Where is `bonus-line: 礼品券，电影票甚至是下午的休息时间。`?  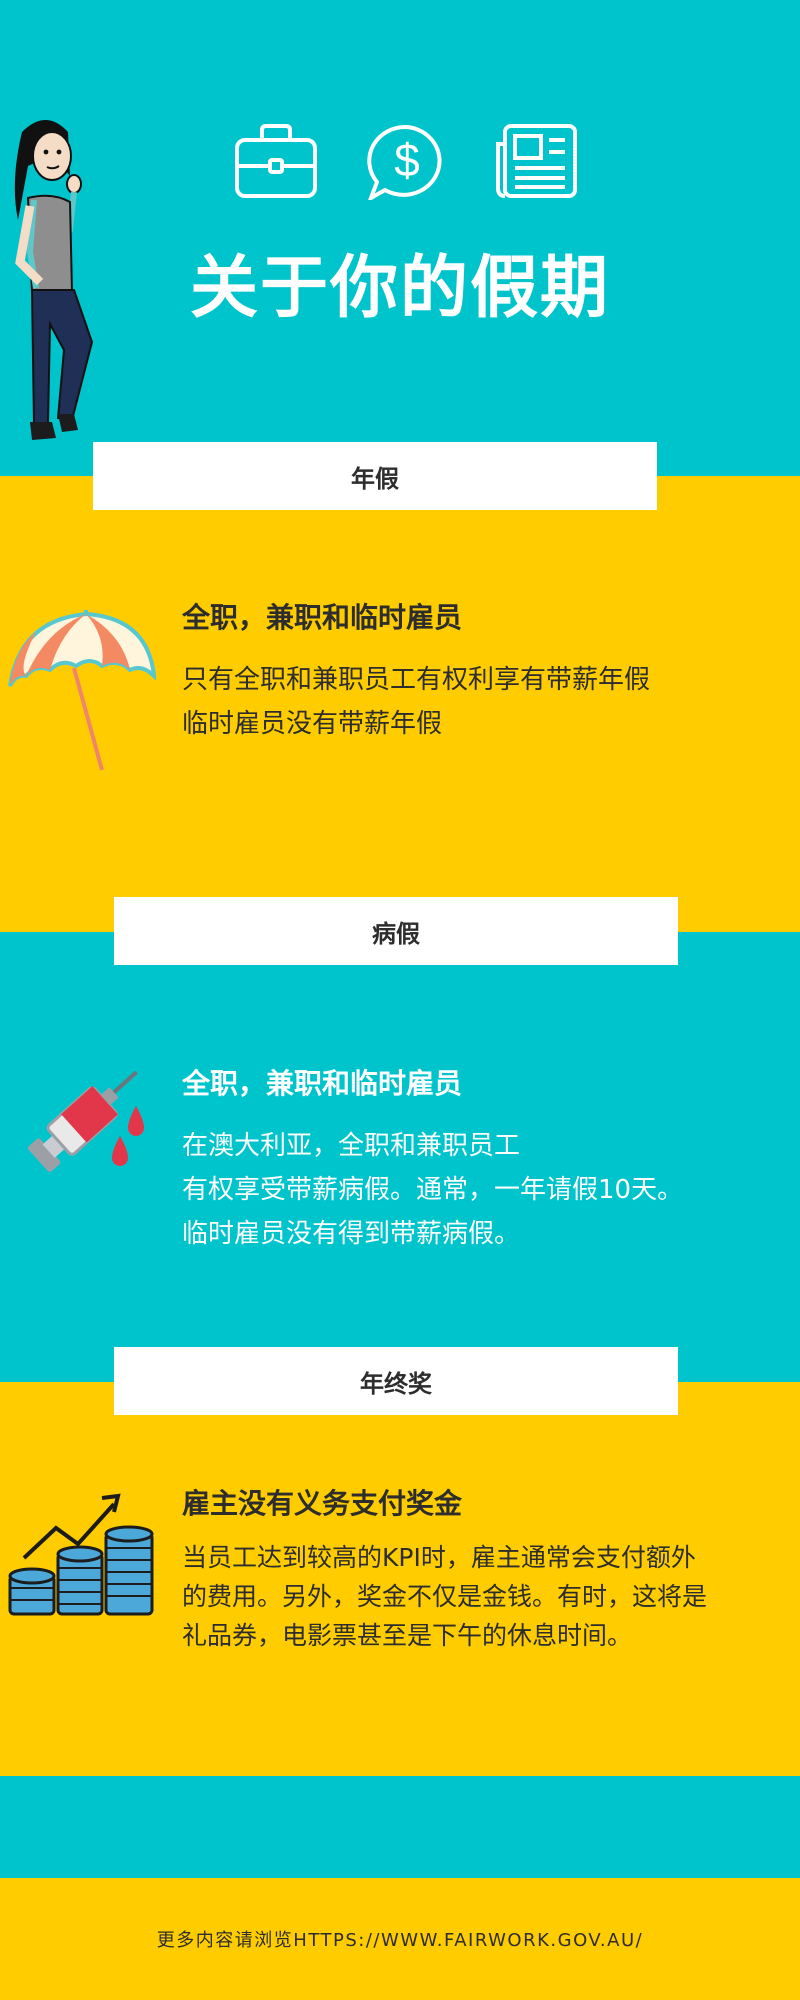 bonus-line: 礼品券，电影票甚至是下午的休息时间。 is located at coordinates (407, 1635).